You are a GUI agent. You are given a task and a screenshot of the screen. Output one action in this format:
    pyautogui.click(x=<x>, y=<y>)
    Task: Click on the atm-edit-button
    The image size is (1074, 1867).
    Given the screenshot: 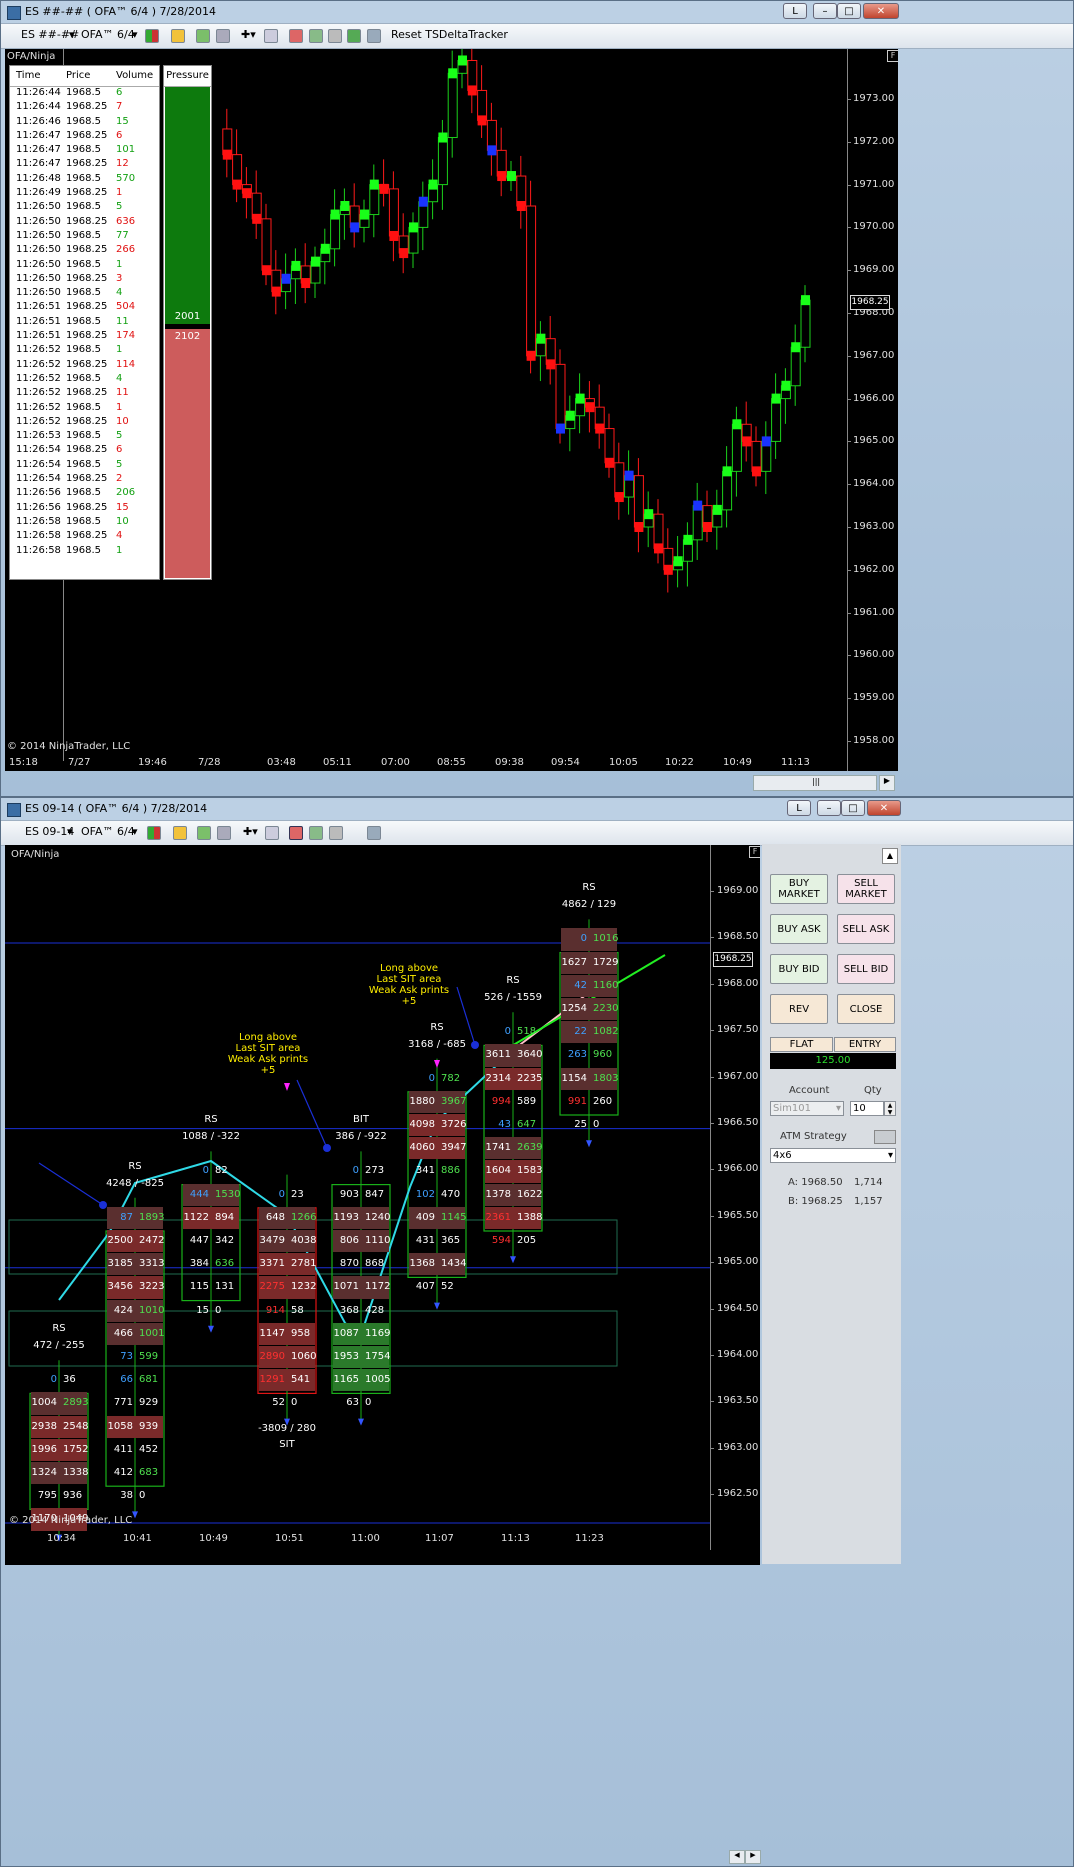 What is the action you would take?
    pyautogui.click(x=885, y=1137)
    